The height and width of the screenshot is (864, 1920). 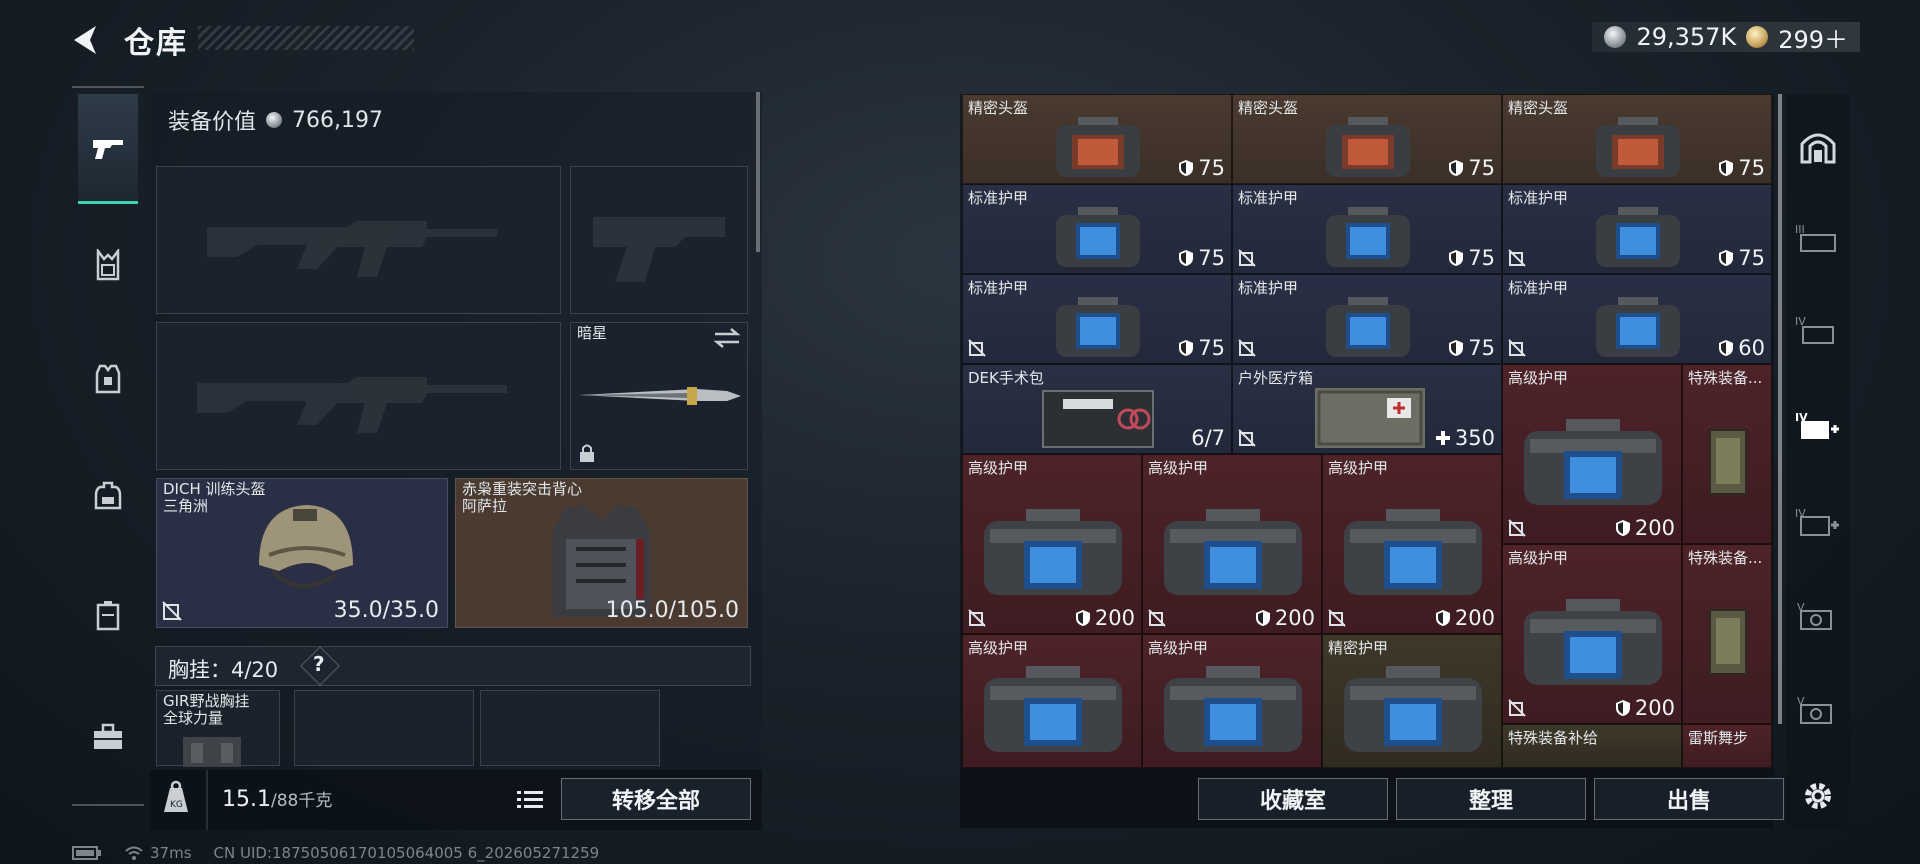 What do you see at coordinates (1370, 418) in the screenshot?
I see `medical-box-icon` at bounding box center [1370, 418].